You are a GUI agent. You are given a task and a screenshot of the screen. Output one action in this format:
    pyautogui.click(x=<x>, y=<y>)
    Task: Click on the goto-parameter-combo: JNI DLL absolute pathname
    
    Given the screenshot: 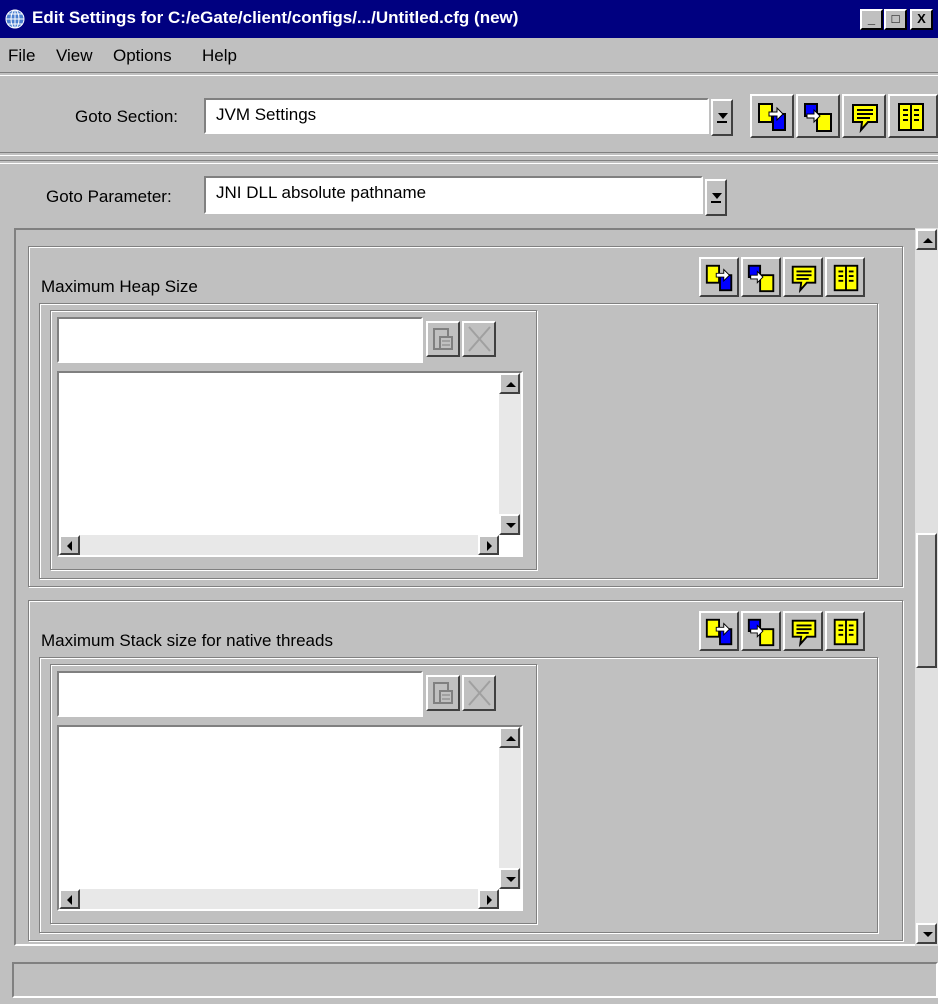 What is the action you would take?
    pyautogui.click(x=453, y=195)
    